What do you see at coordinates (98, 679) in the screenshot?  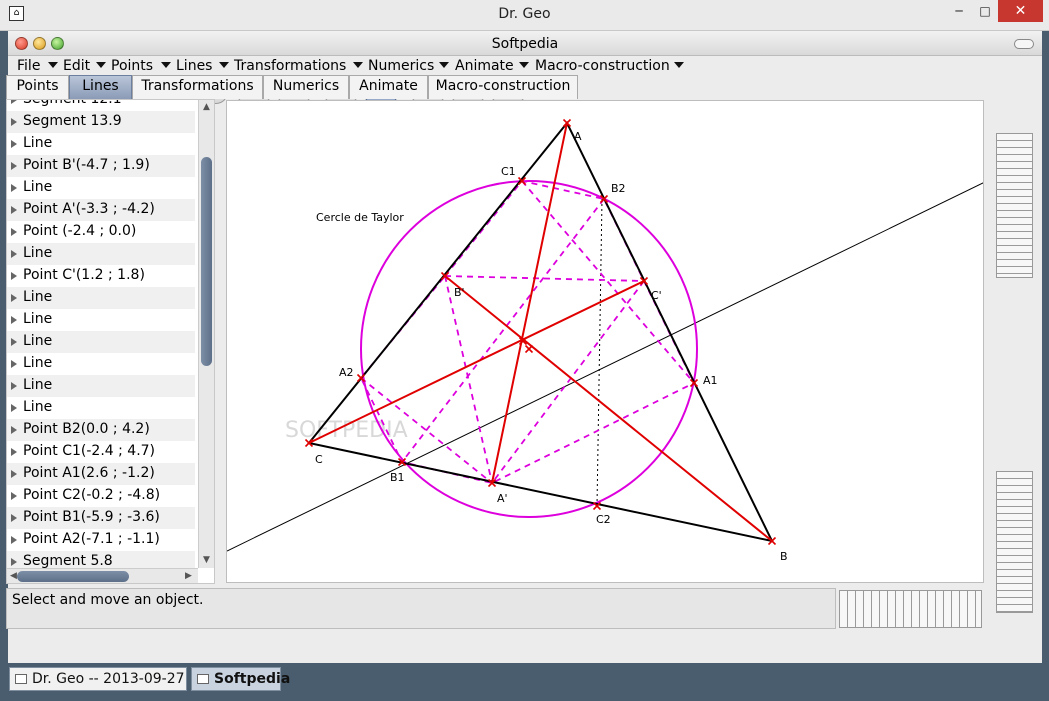 I see `taskbar-item-drgeo: Dr. Geo -- 2013-09-27` at bounding box center [98, 679].